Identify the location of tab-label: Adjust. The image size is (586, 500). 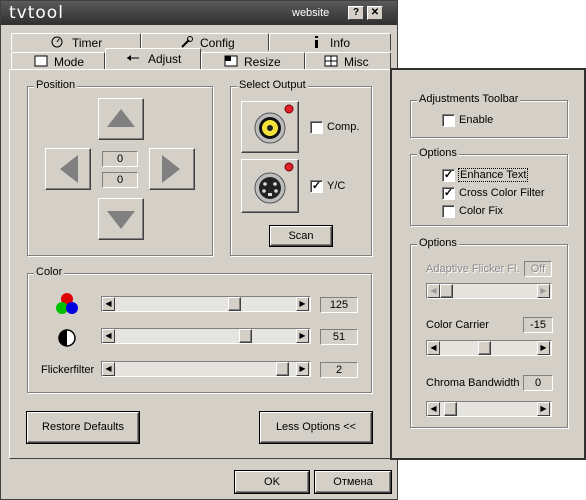
(165, 59).